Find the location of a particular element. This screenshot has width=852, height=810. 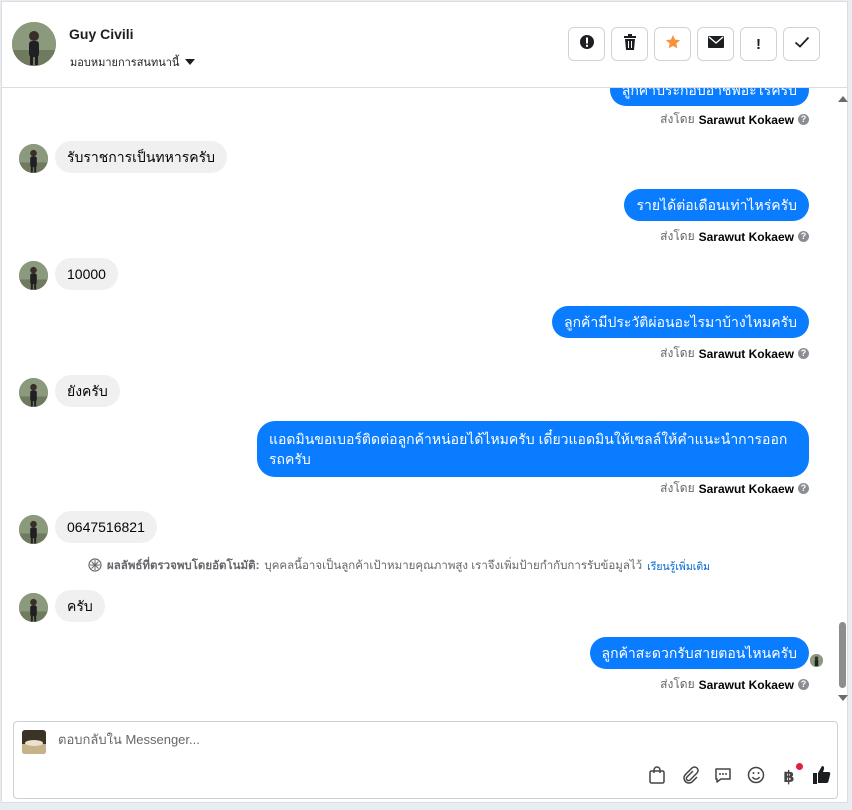

saved-replies-button is located at coordinates (723, 777).